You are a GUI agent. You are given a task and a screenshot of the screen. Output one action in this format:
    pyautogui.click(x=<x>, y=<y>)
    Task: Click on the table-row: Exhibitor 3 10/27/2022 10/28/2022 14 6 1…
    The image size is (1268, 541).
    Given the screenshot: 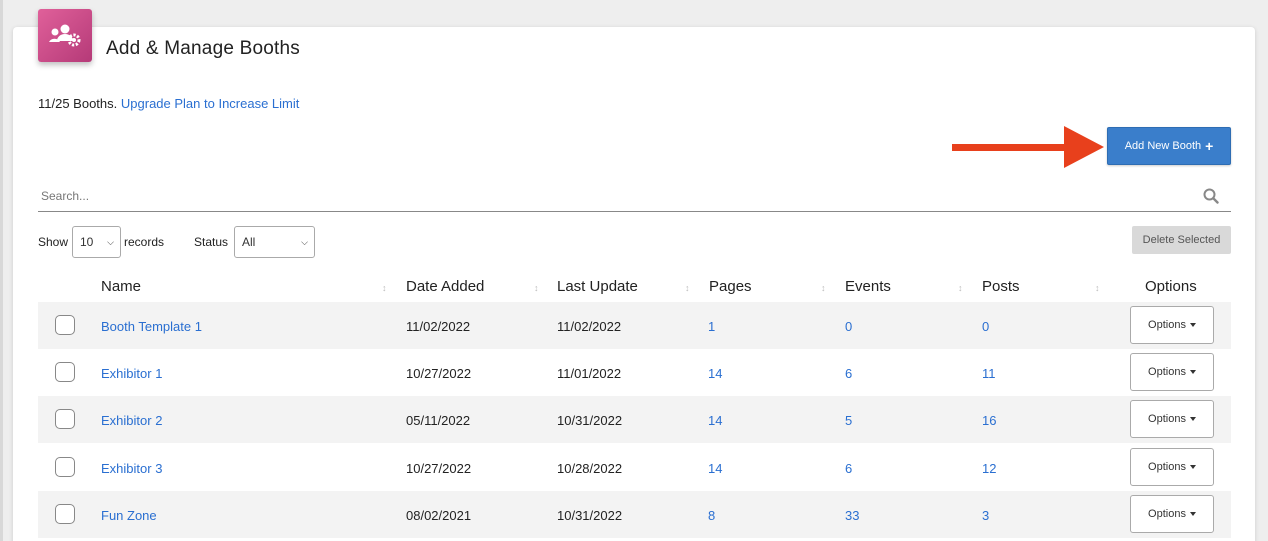 What is the action you would take?
    pyautogui.click(x=634, y=467)
    